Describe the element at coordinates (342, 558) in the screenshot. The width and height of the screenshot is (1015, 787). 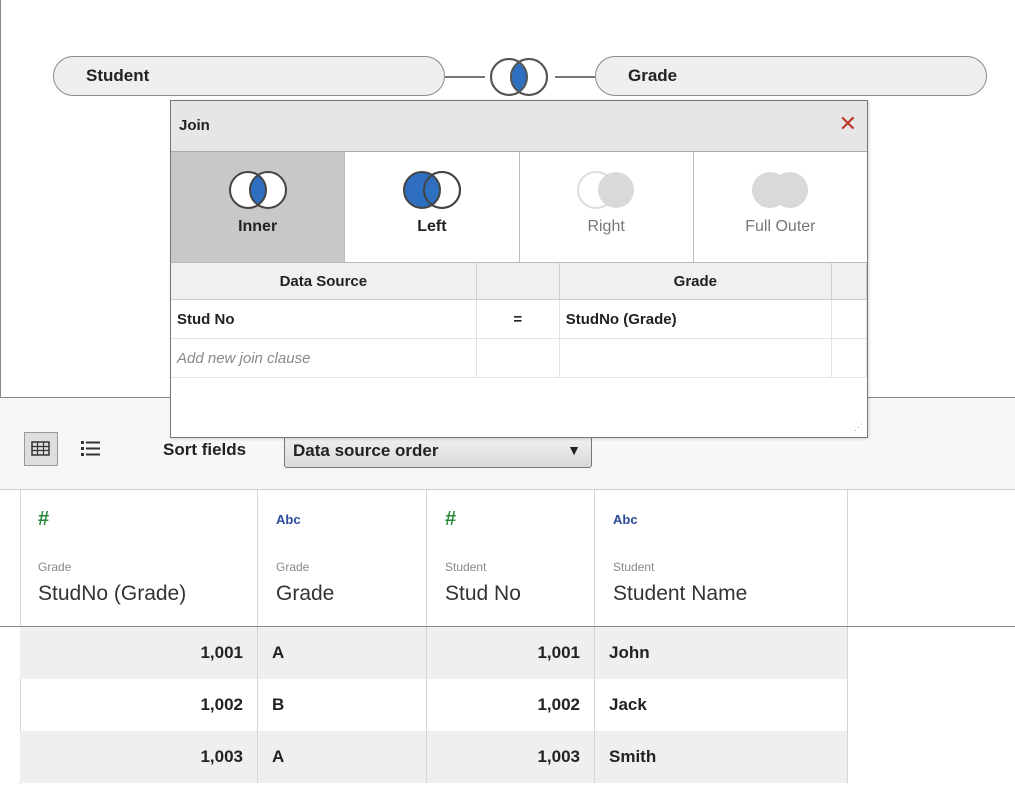
I see `column-header-grade: Abc Grade Grade` at that location.